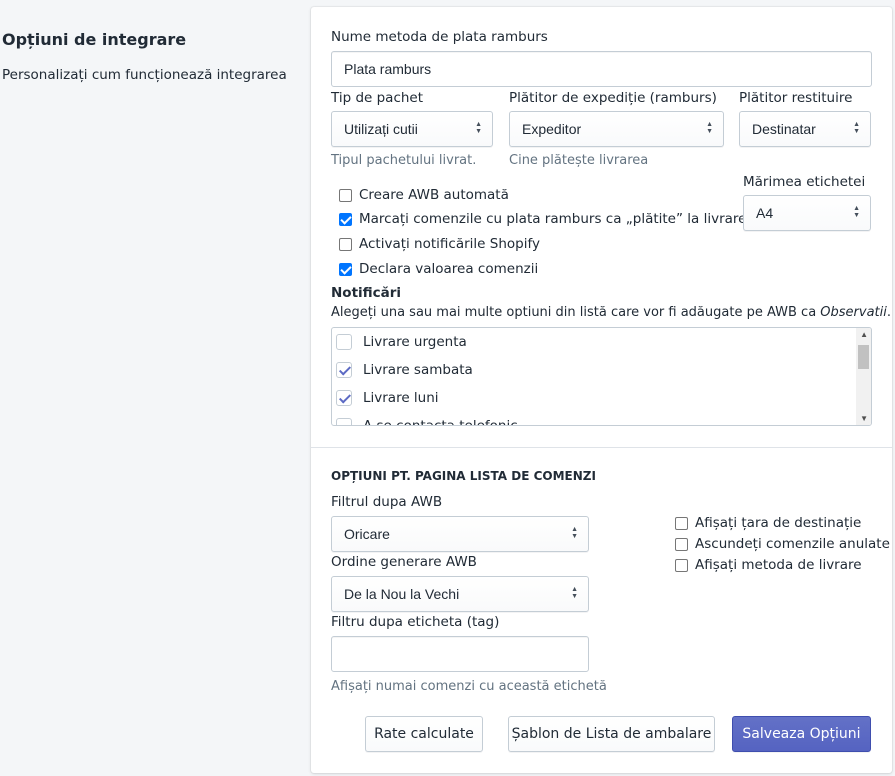 This screenshot has height=776, width=895. Describe the element at coordinates (460, 654) in the screenshot. I see `tag-filter-input` at that location.